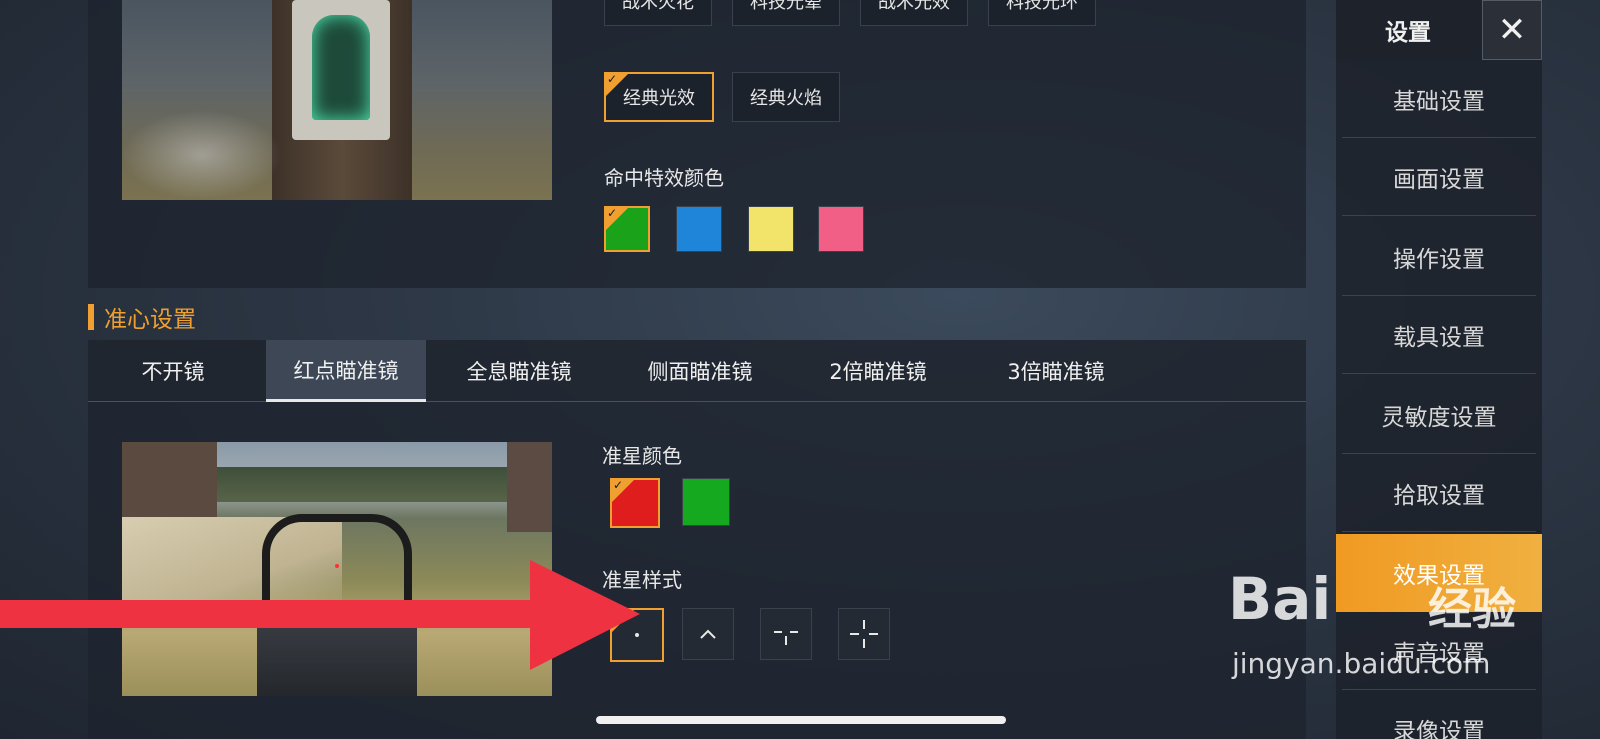 This screenshot has height=739, width=1600. I want to click on watermark-url: jingyan.baidu.com, so click(1361, 663).